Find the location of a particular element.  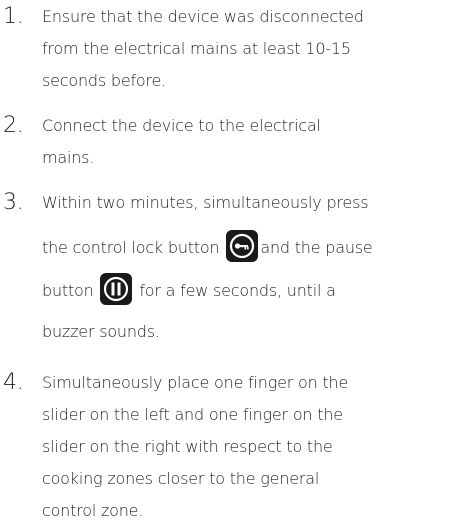

step-line: slider on the right with respect to the is located at coordinates (187, 446).